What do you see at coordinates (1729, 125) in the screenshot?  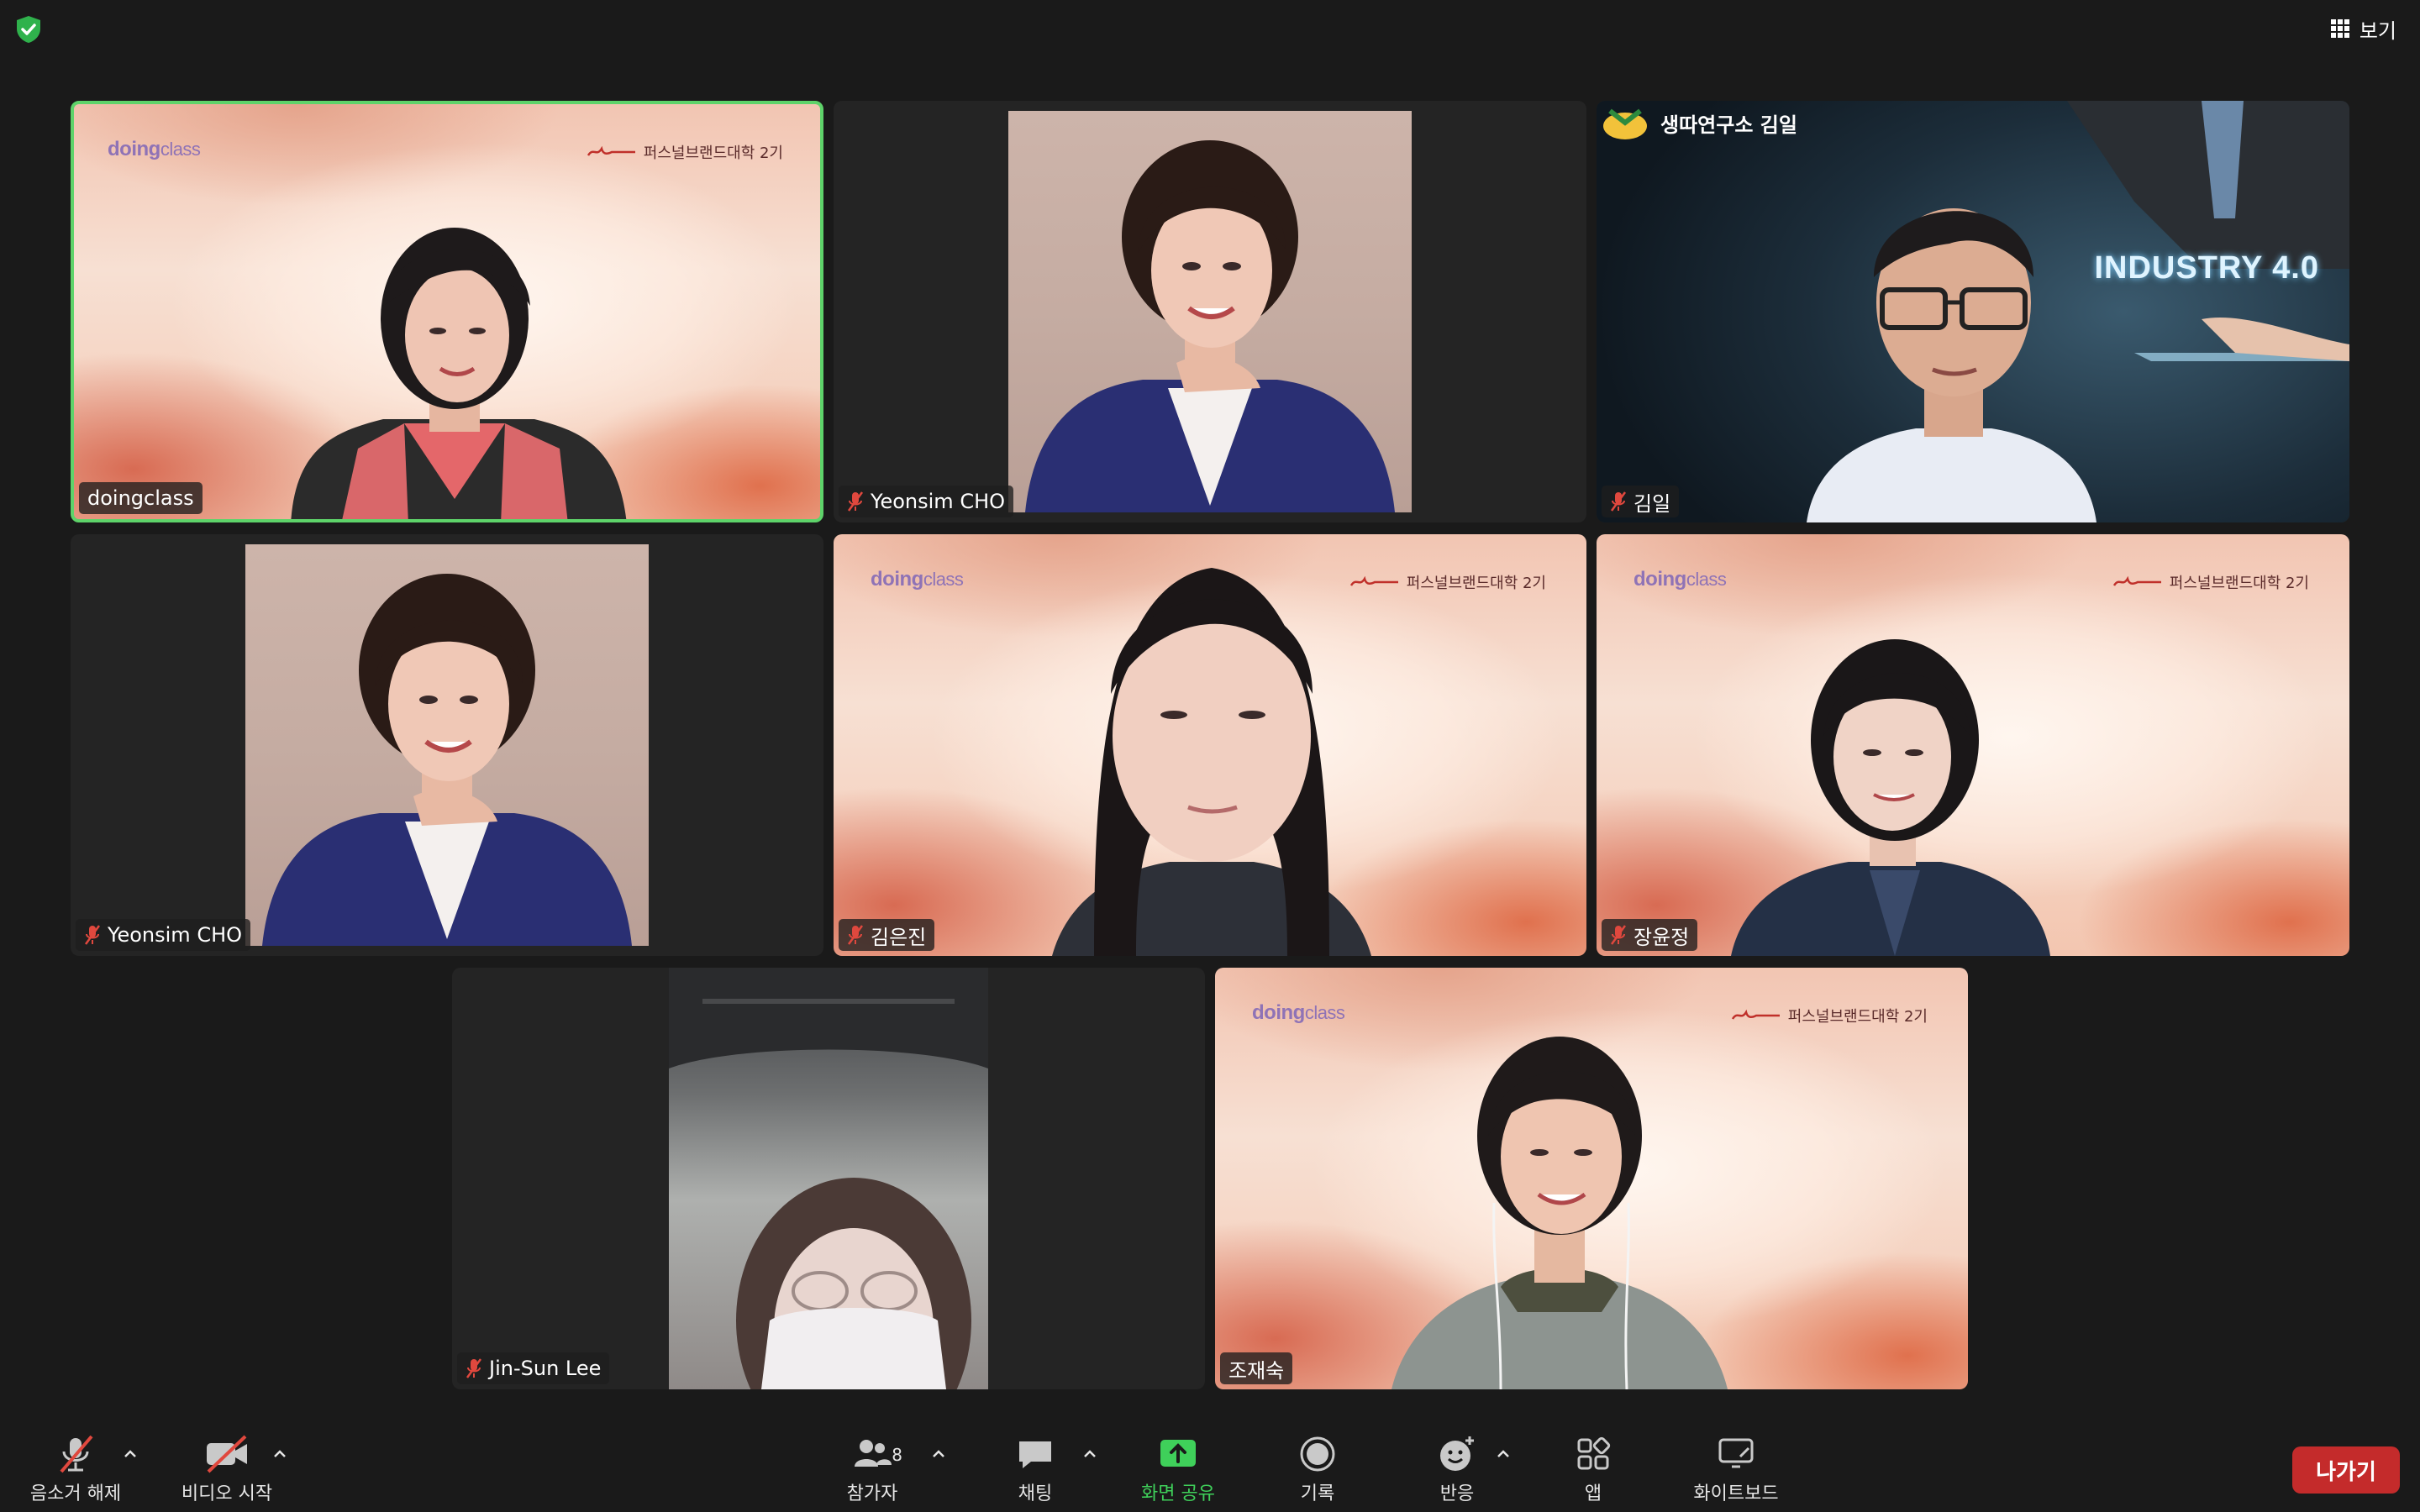 I see `lab-logo-text: 생따연구소 김일` at bounding box center [1729, 125].